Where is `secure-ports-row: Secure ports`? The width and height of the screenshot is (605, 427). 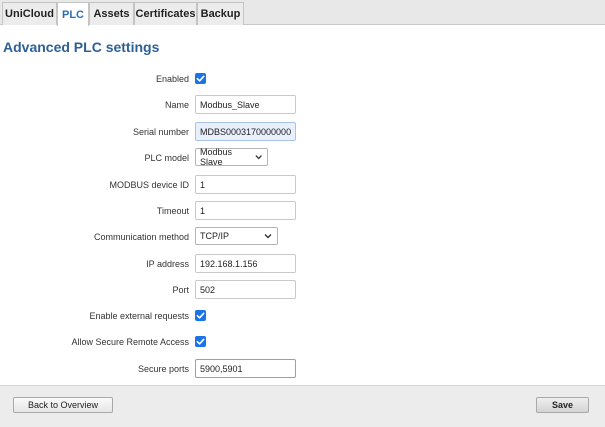
secure-ports-row: Secure ports is located at coordinates (302, 369).